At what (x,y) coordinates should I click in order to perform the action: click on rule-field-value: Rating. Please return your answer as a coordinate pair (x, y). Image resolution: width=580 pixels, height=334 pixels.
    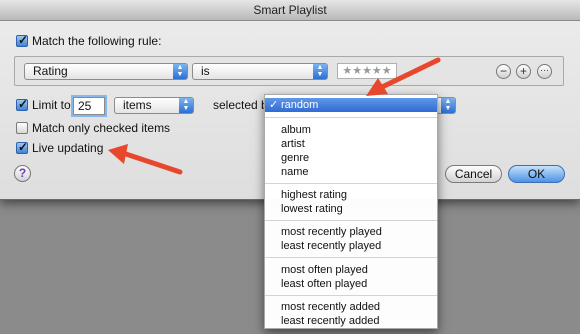
    Looking at the image, I should click on (50, 71).